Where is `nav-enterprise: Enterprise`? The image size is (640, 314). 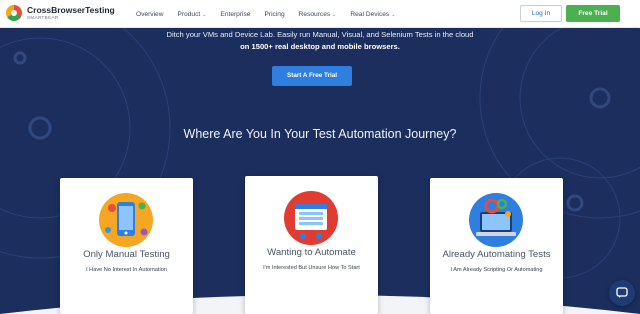
nav-enterprise: Enterprise is located at coordinates (235, 14).